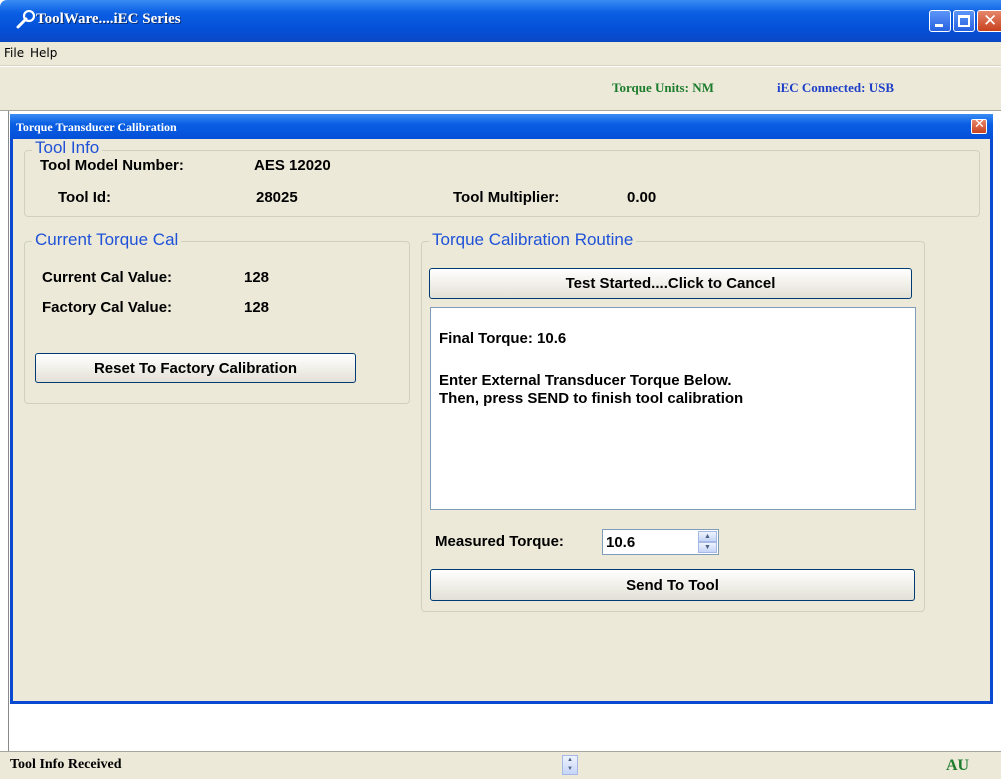 This screenshot has height=779, width=1001. I want to click on stepper-buttons: ▲ ▼, so click(707, 542).